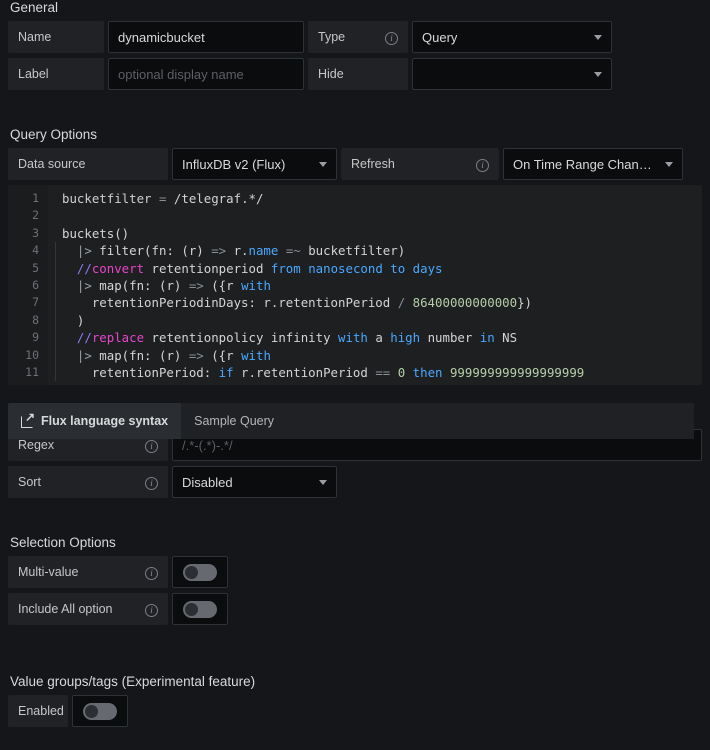  Describe the element at coordinates (161, 37) in the screenshot. I see `name-input-value: dynamicbucket` at that location.